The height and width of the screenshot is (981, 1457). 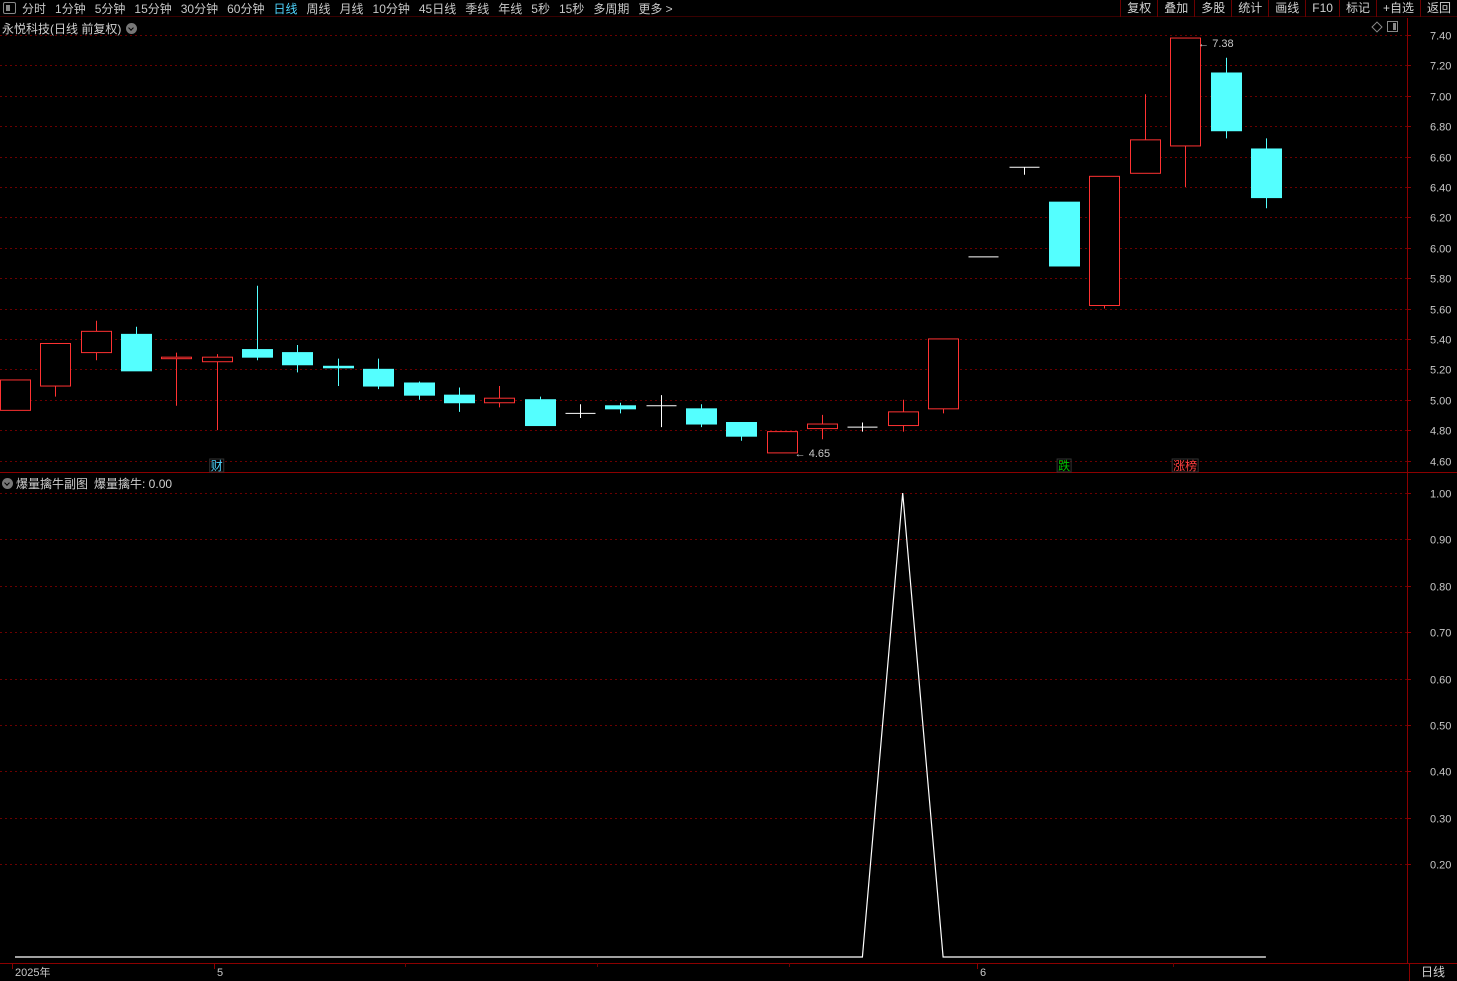 What do you see at coordinates (1212, 8) in the screenshot?
I see `toolbar-button: 多股` at bounding box center [1212, 8].